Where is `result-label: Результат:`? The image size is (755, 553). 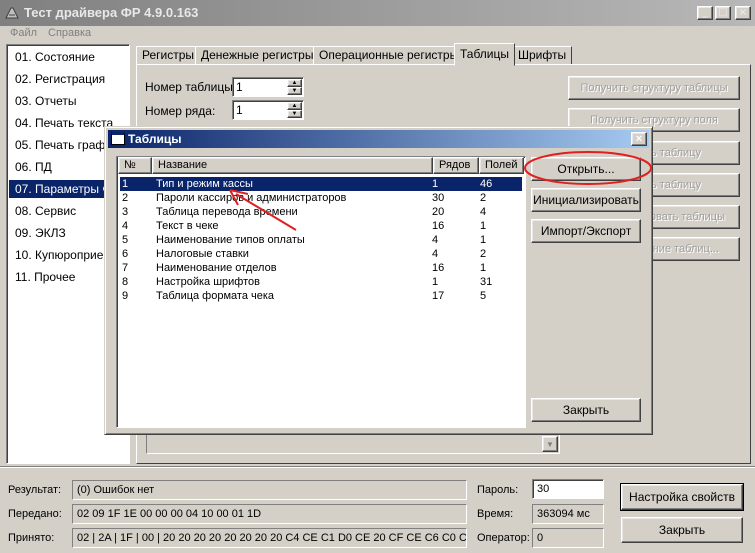 result-label: Результат: is located at coordinates (35, 490).